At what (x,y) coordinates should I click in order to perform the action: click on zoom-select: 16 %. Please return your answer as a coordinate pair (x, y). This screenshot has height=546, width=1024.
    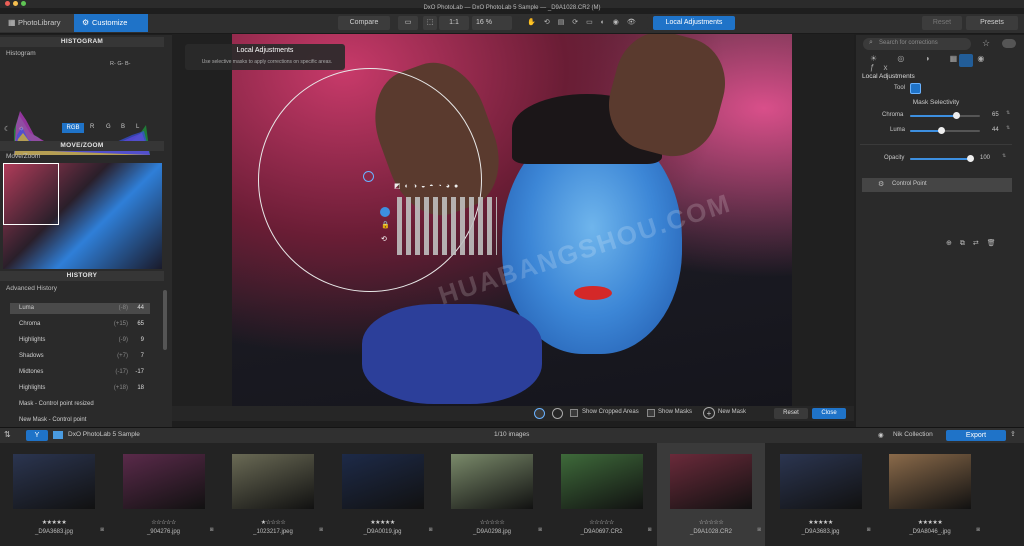
    Looking at the image, I should click on (492, 23).